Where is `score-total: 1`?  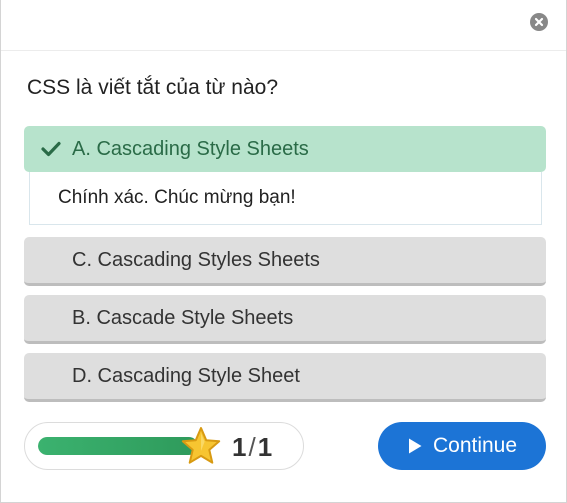 score-total: 1 is located at coordinates (265, 447).